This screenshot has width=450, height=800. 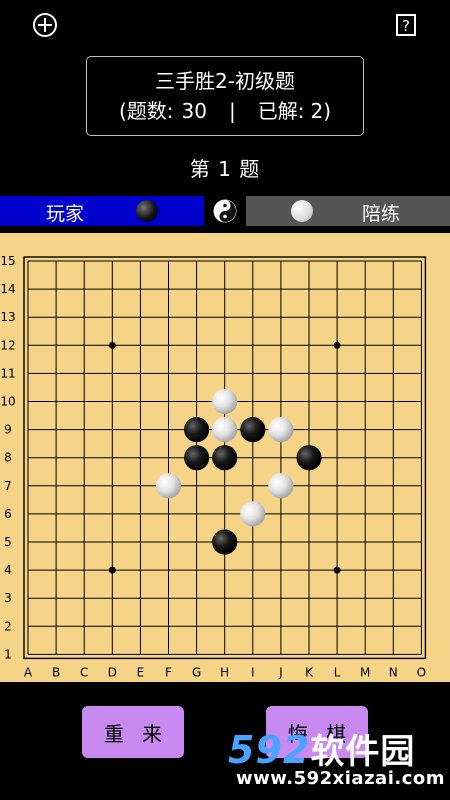 I want to click on question-box-icon: ?, so click(x=406, y=25).